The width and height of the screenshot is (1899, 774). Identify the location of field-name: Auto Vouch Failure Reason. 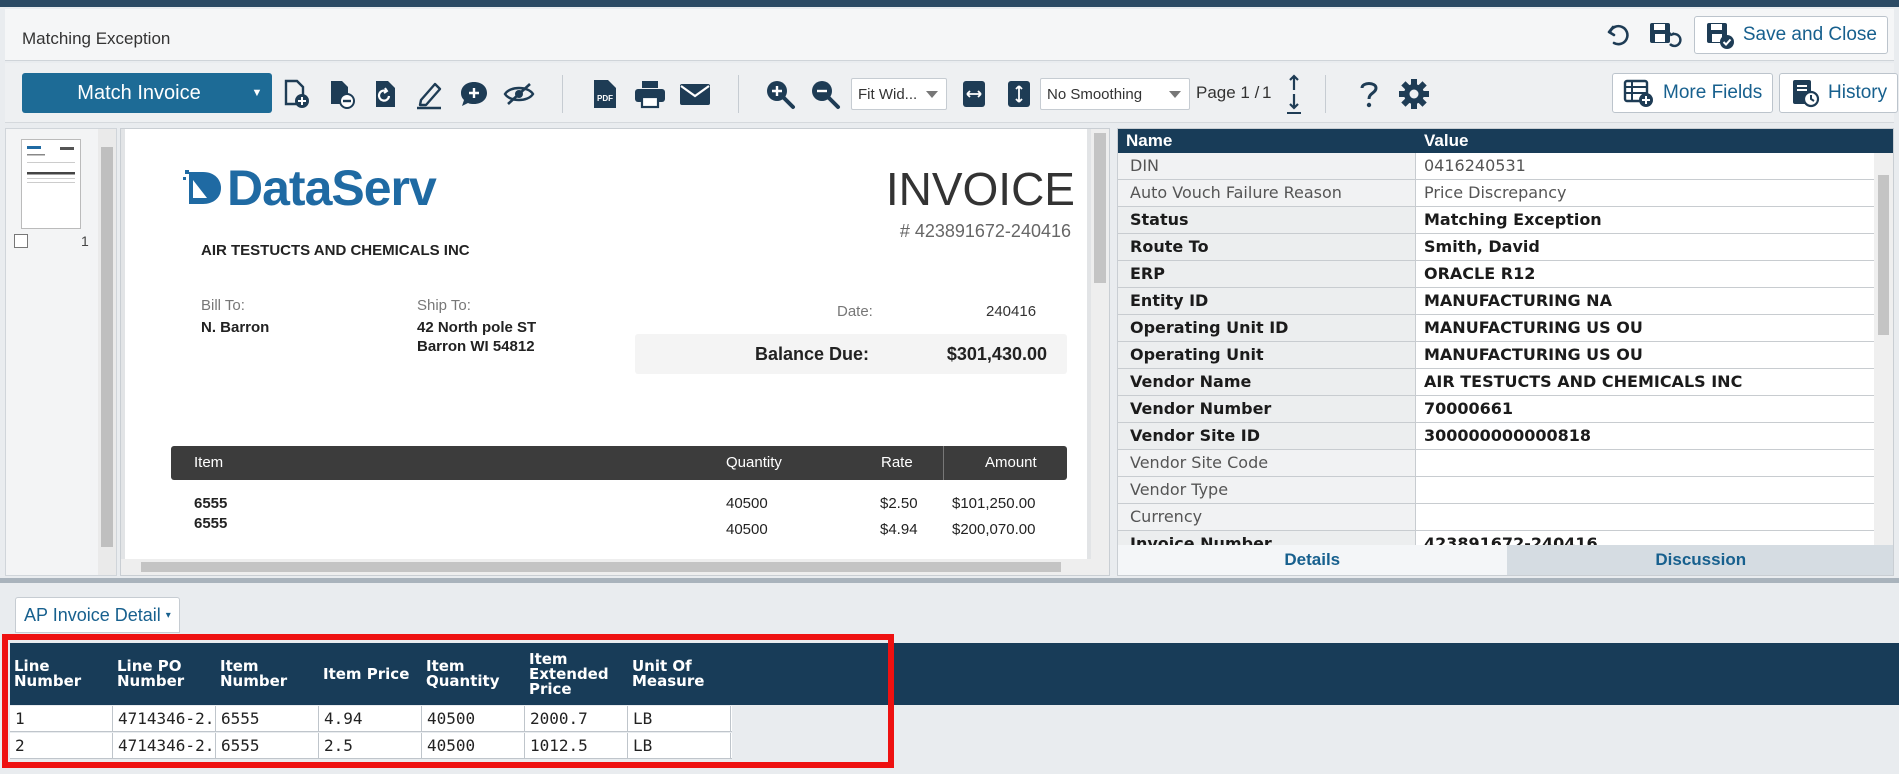
(1267, 193).